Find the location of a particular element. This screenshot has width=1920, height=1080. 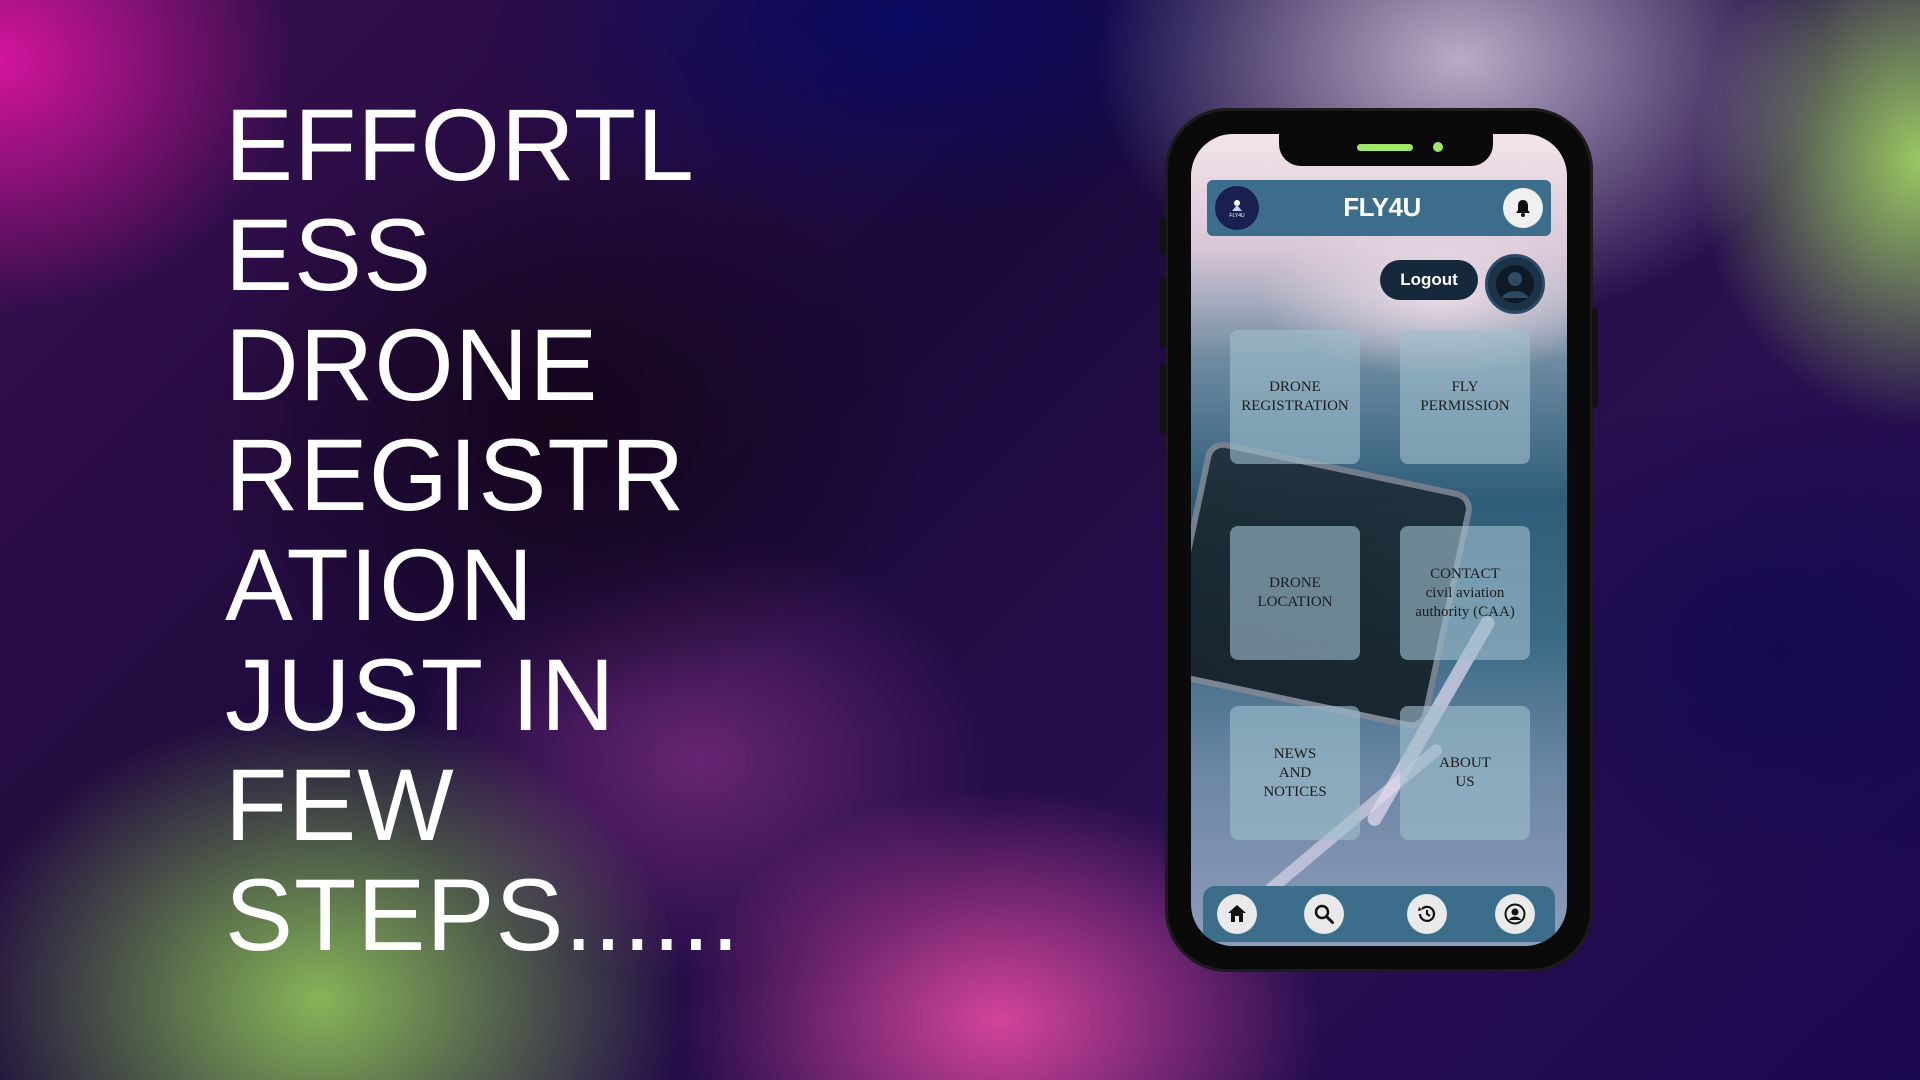

speaker-grill is located at coordinates (1385, 147).